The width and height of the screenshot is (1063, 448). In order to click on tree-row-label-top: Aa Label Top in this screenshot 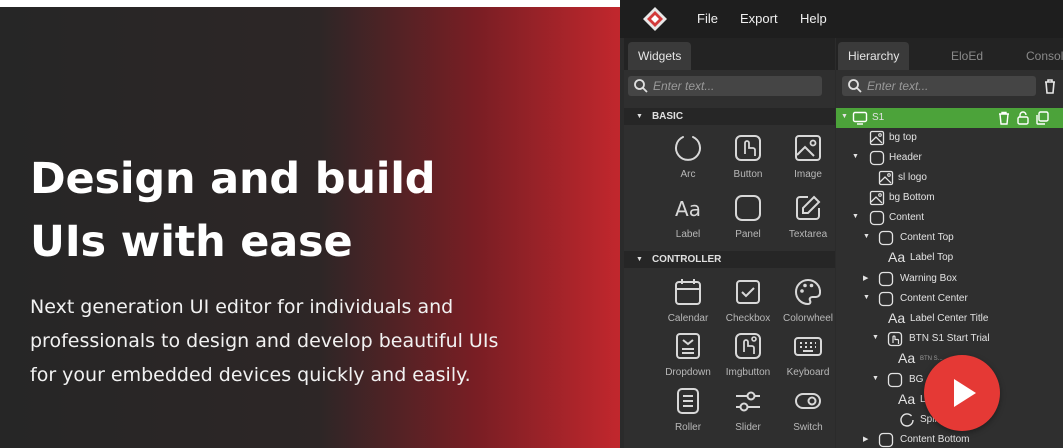, I will do `click(949, 258)`.